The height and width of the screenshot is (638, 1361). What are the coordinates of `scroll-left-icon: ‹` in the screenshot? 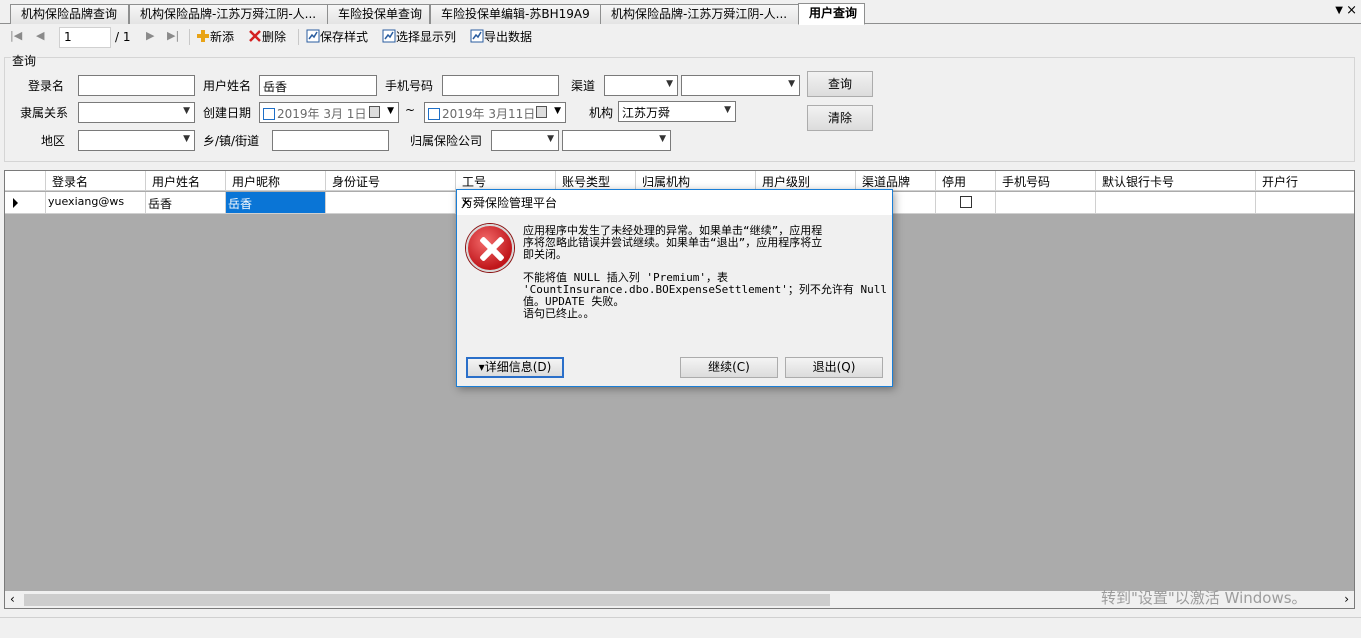 It's located at (12, 599).